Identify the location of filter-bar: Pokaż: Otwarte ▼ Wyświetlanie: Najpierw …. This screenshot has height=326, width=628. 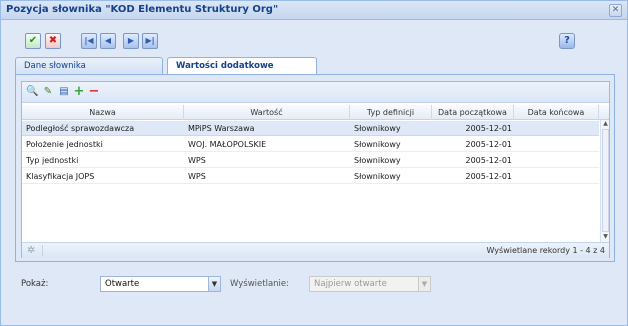
(314, 285).